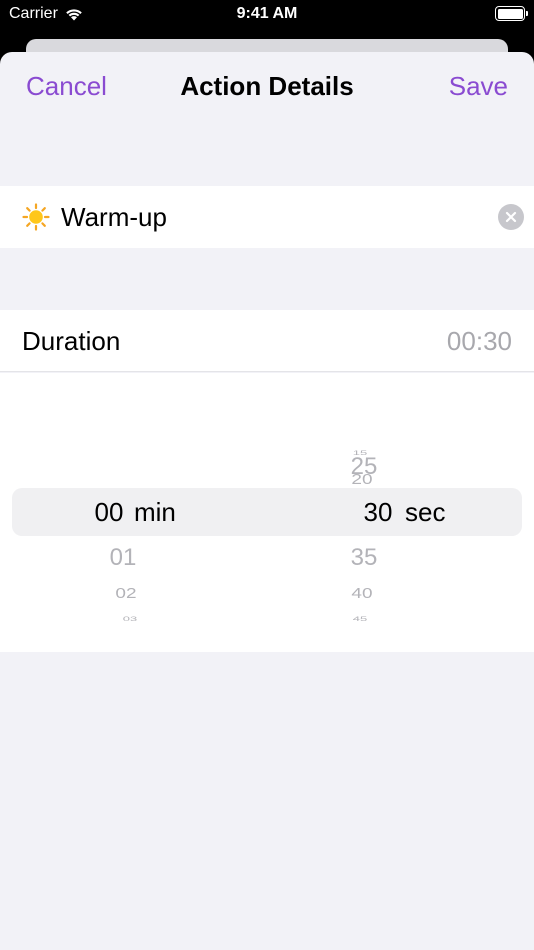 The width and height of the screenshot is (534, 950). I want to click on sun-icon, so click(36, 217).